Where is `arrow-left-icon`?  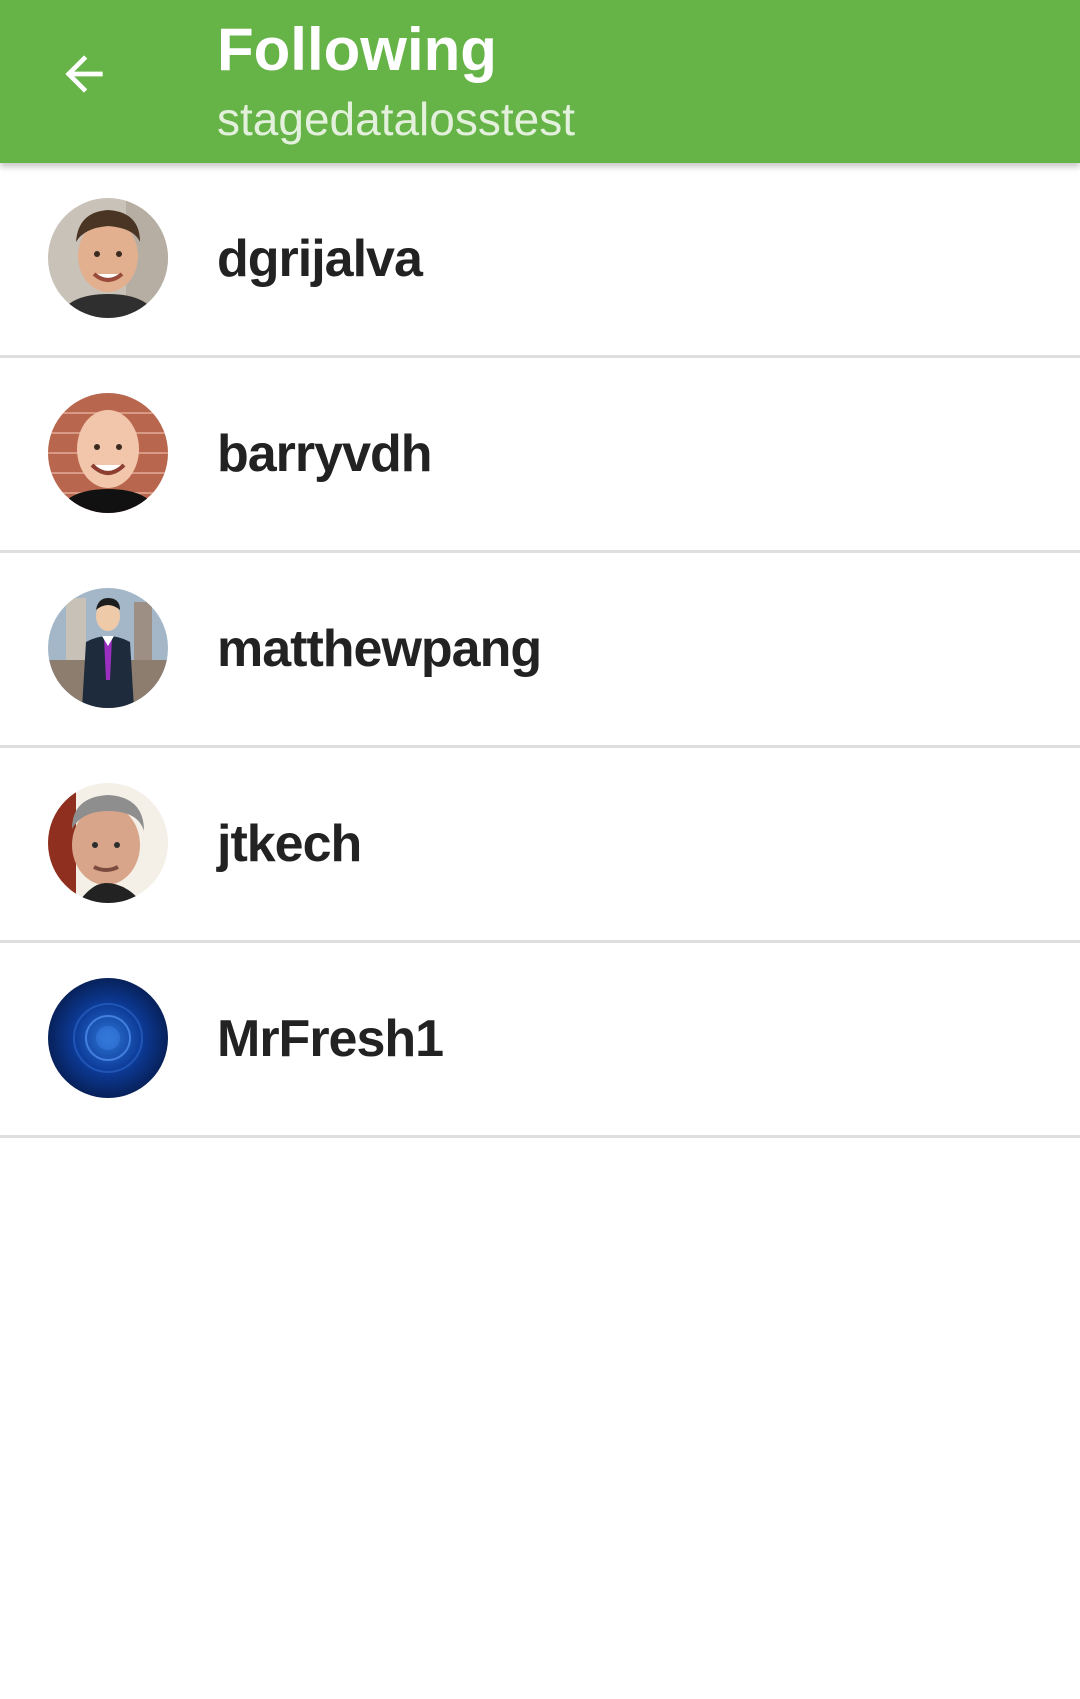
arrow-left-icon is located at coordinates (84, 76).